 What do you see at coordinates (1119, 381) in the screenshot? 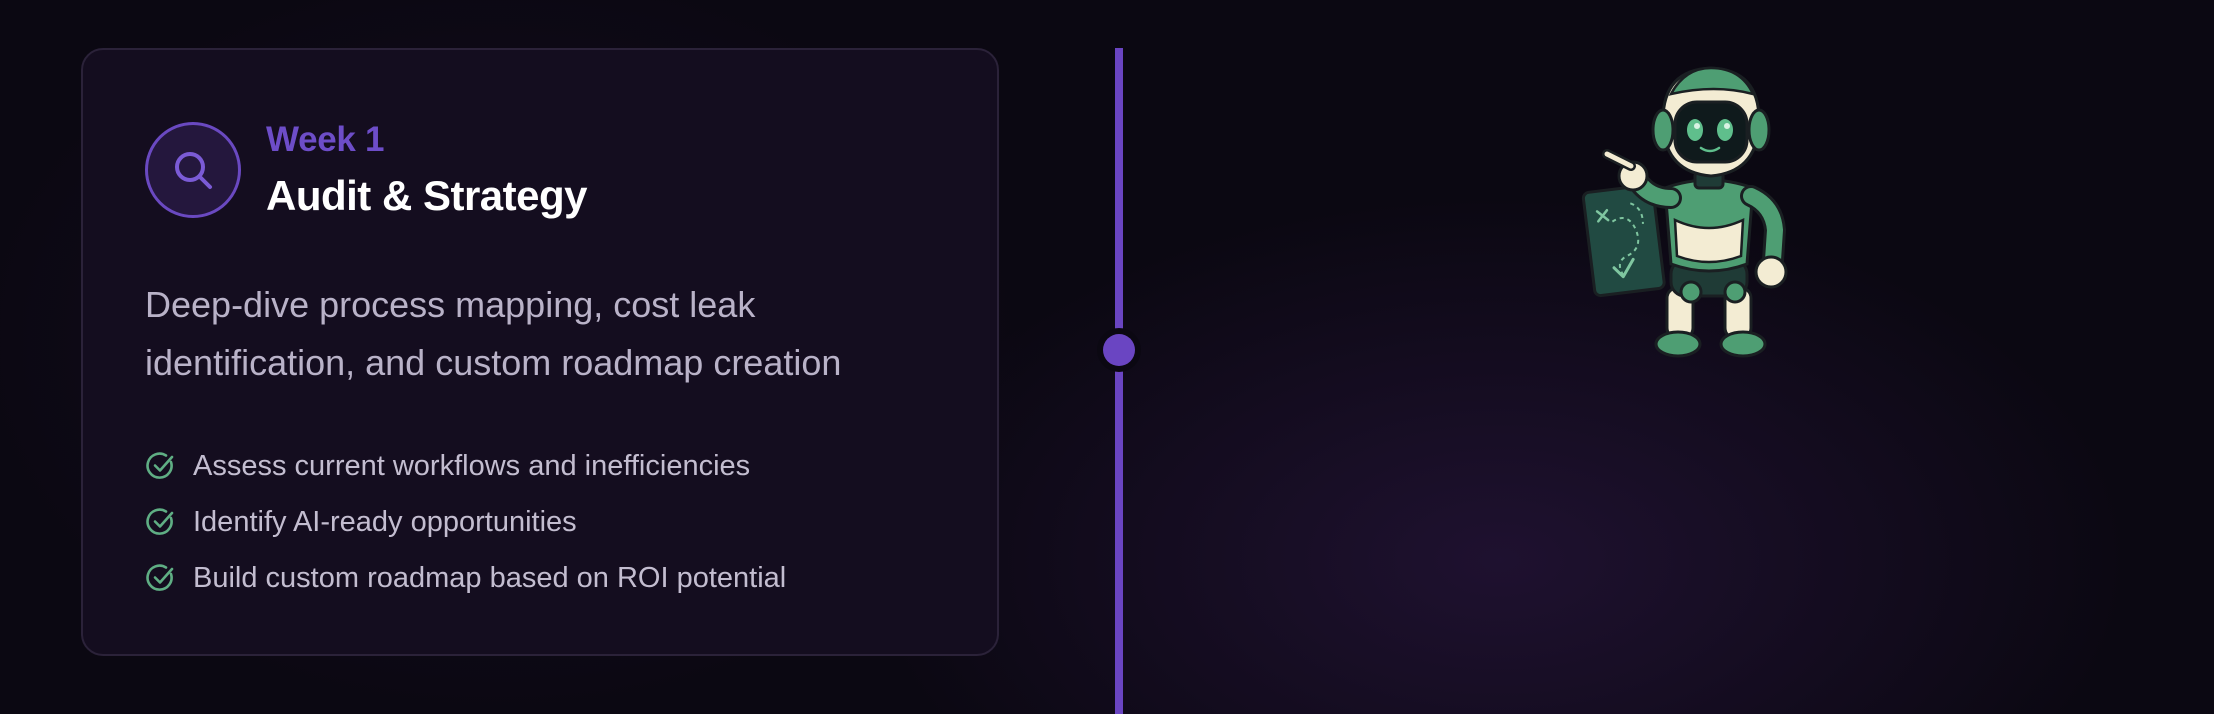
I see `timeline-line` at bounding box center [1119, 381].